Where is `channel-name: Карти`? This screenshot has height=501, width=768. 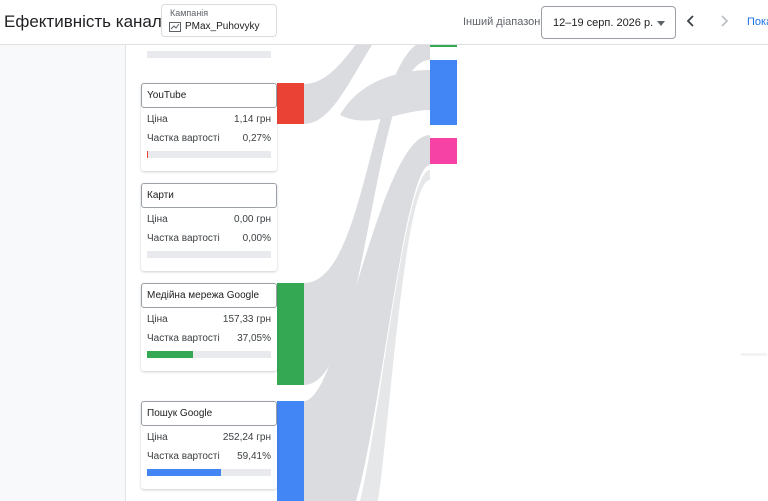
channel-name: Карти is located at coordinates (160, 195).